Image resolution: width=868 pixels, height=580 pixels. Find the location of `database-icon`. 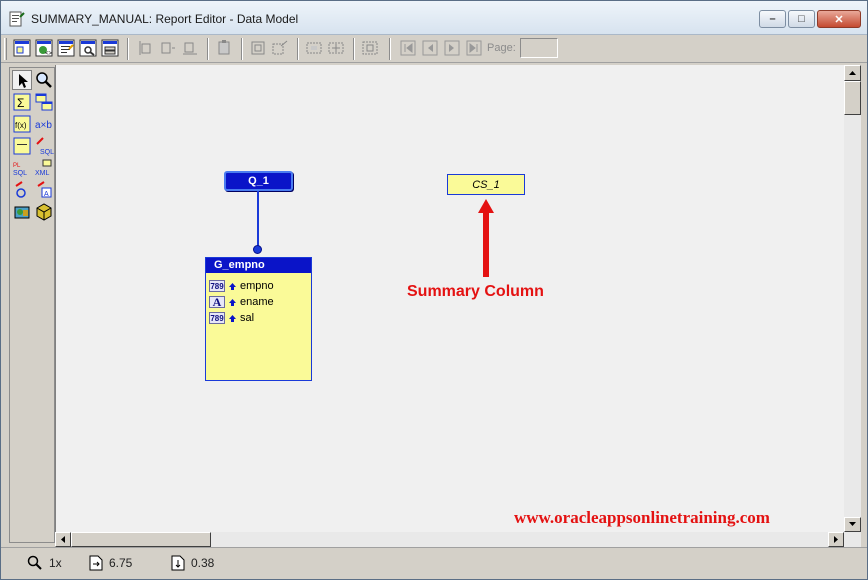

database-icon is located at coordinates (22, 212).